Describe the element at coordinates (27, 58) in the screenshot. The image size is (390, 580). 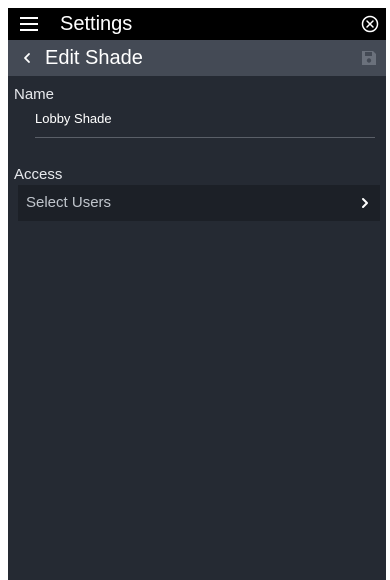
I see `back-chevron-icon` at that location.